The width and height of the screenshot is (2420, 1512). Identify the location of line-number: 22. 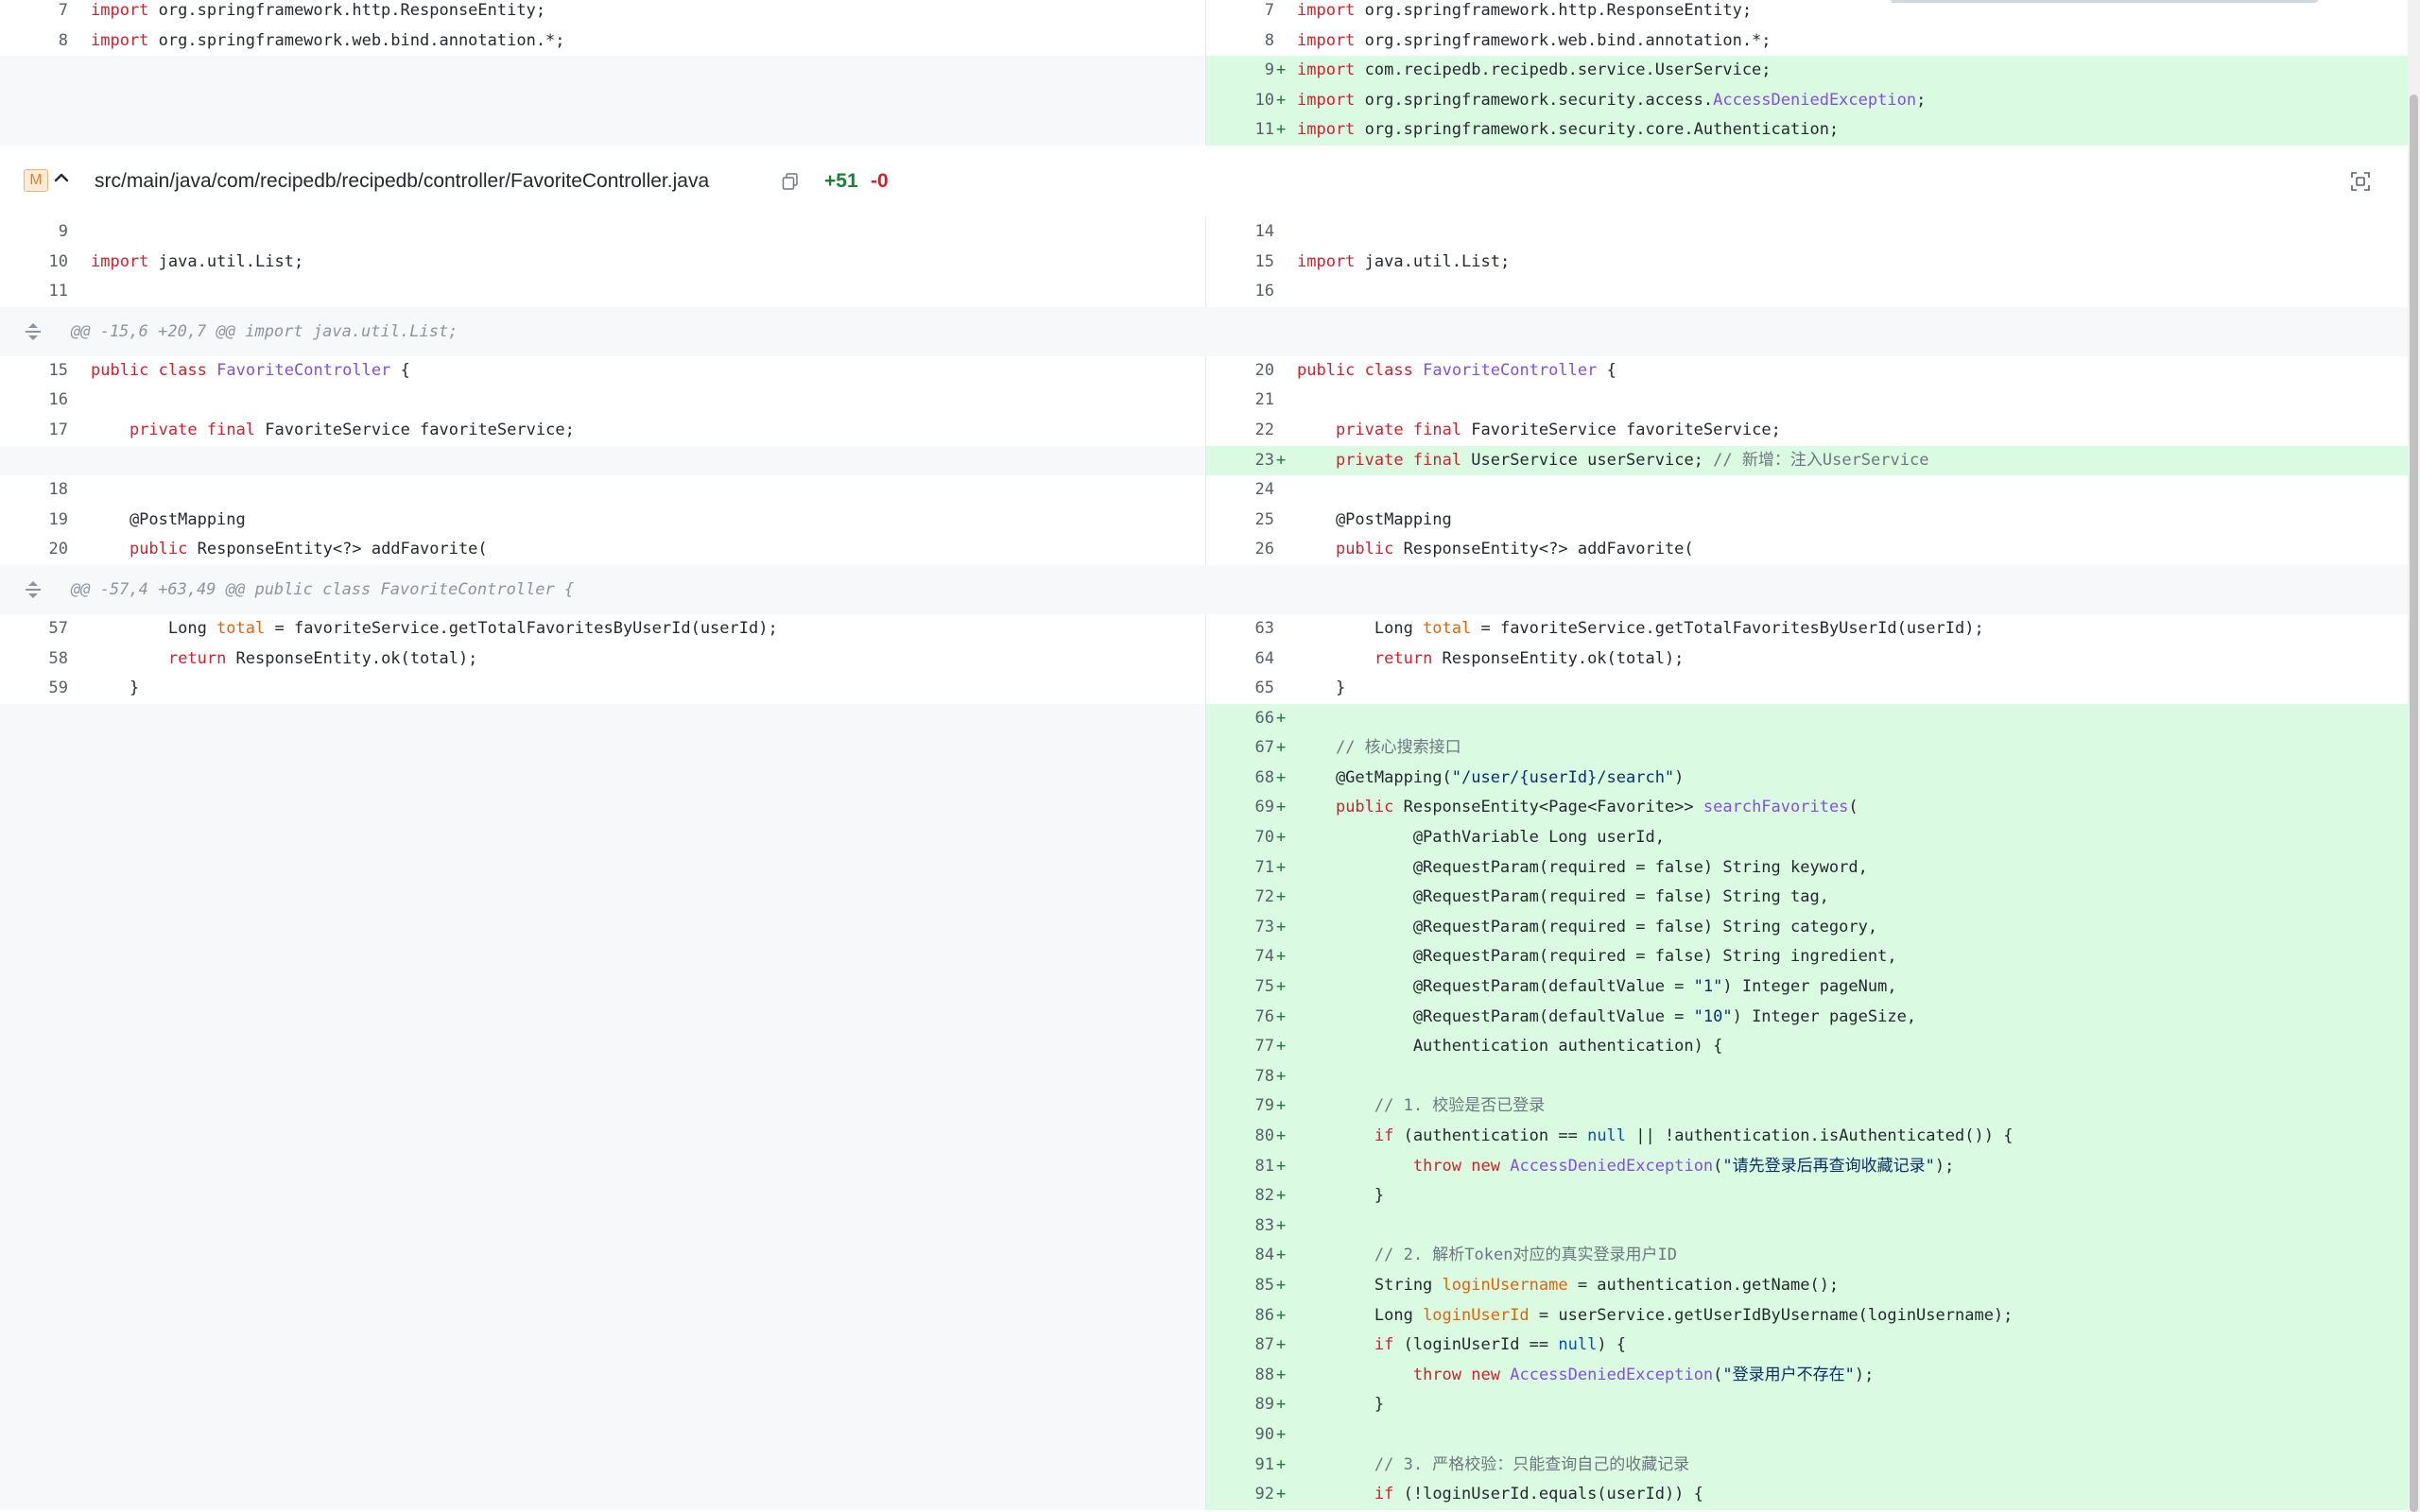
(1240, 431).